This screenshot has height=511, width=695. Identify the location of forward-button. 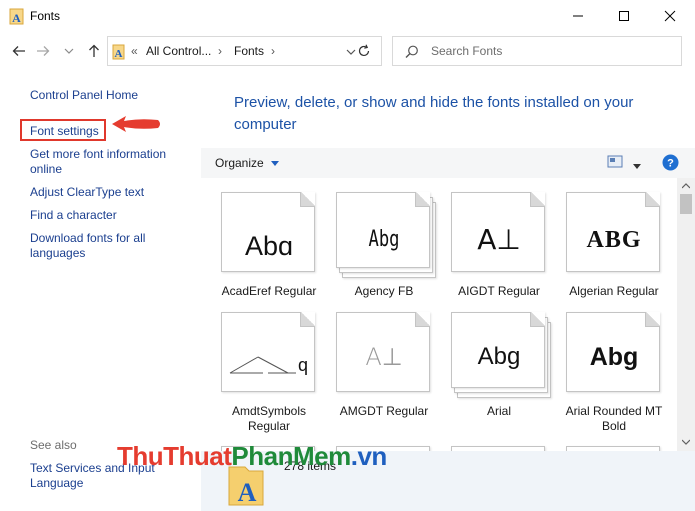
(43, 51).